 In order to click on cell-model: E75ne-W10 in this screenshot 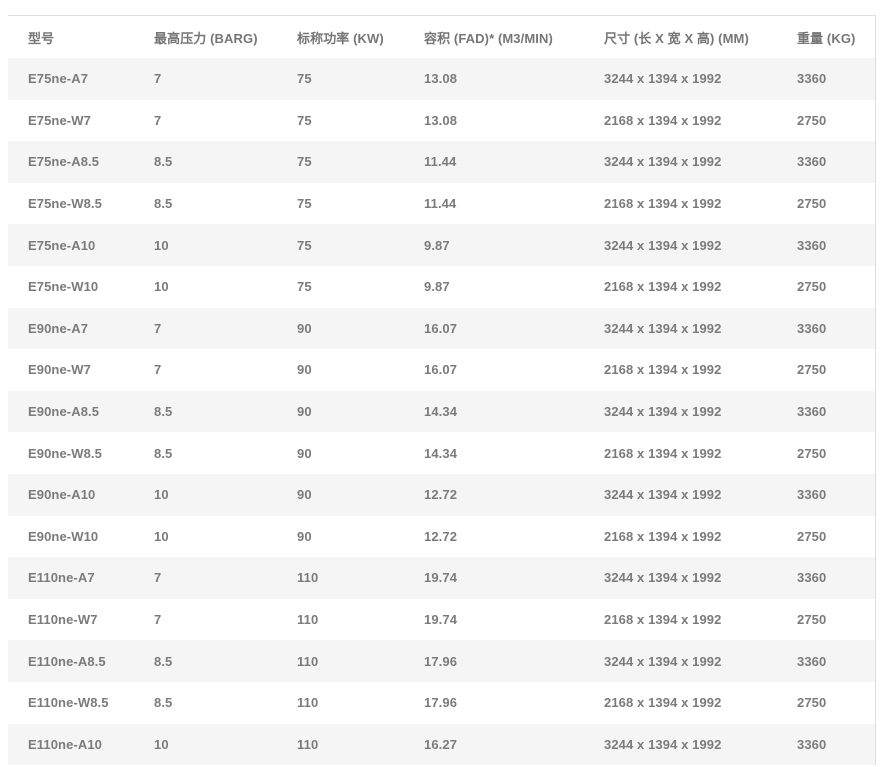, I will do `click(63, 287)`.